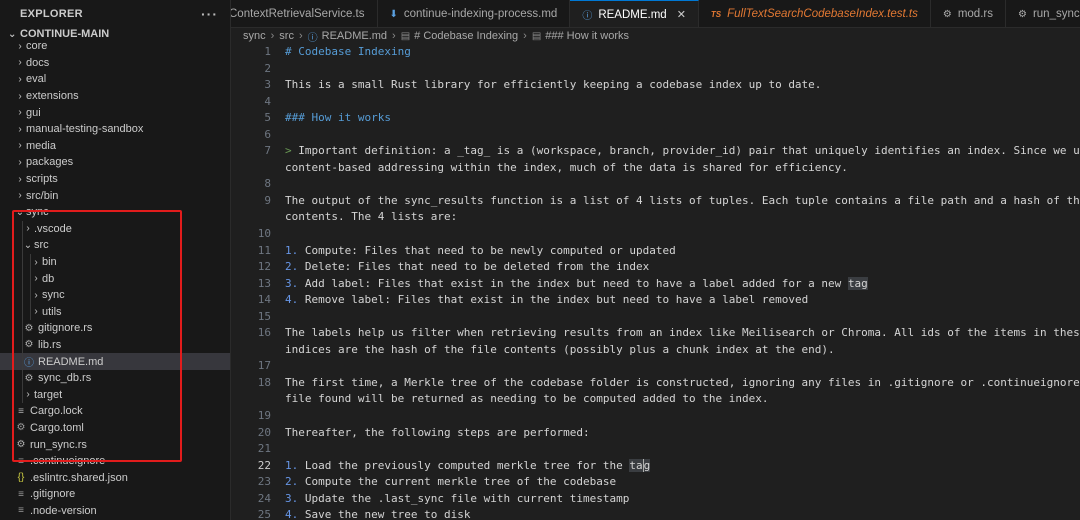 The image size is (1080, 520). I want to click on explorer-header: EXPLORER ···, so click(115, 14).